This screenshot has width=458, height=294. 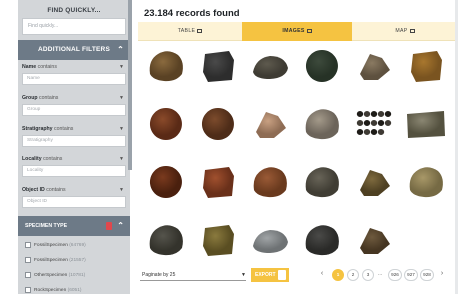 I want to click on prev-page-button: ‹, so click(x=322, y=275).